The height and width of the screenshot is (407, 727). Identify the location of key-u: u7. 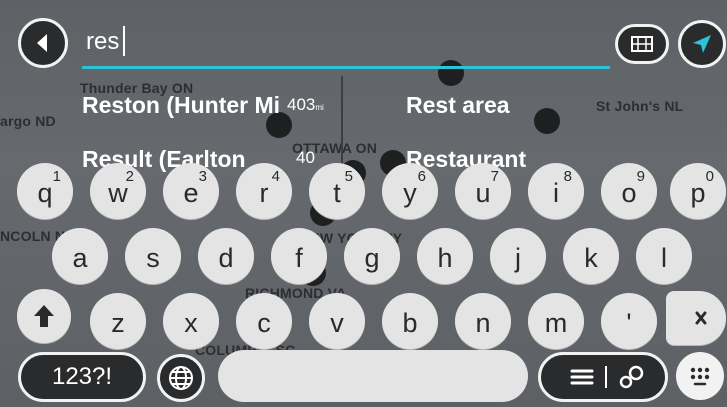
(483, 191).